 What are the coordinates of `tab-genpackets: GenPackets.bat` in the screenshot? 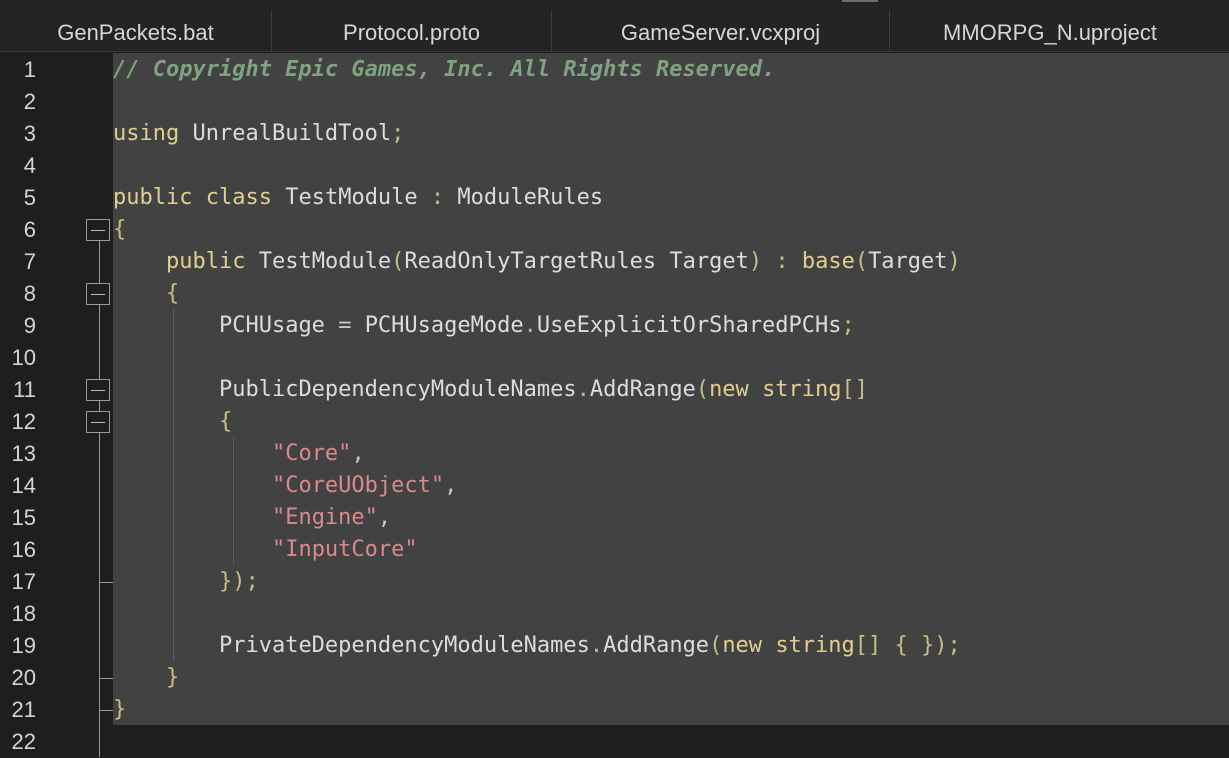 It's located at (136, 31).